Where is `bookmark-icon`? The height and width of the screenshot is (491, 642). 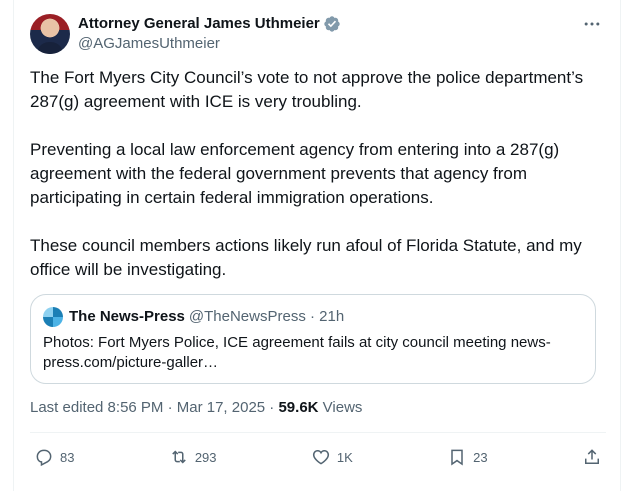
bookmark-icon is located at coordinates (457, 457).